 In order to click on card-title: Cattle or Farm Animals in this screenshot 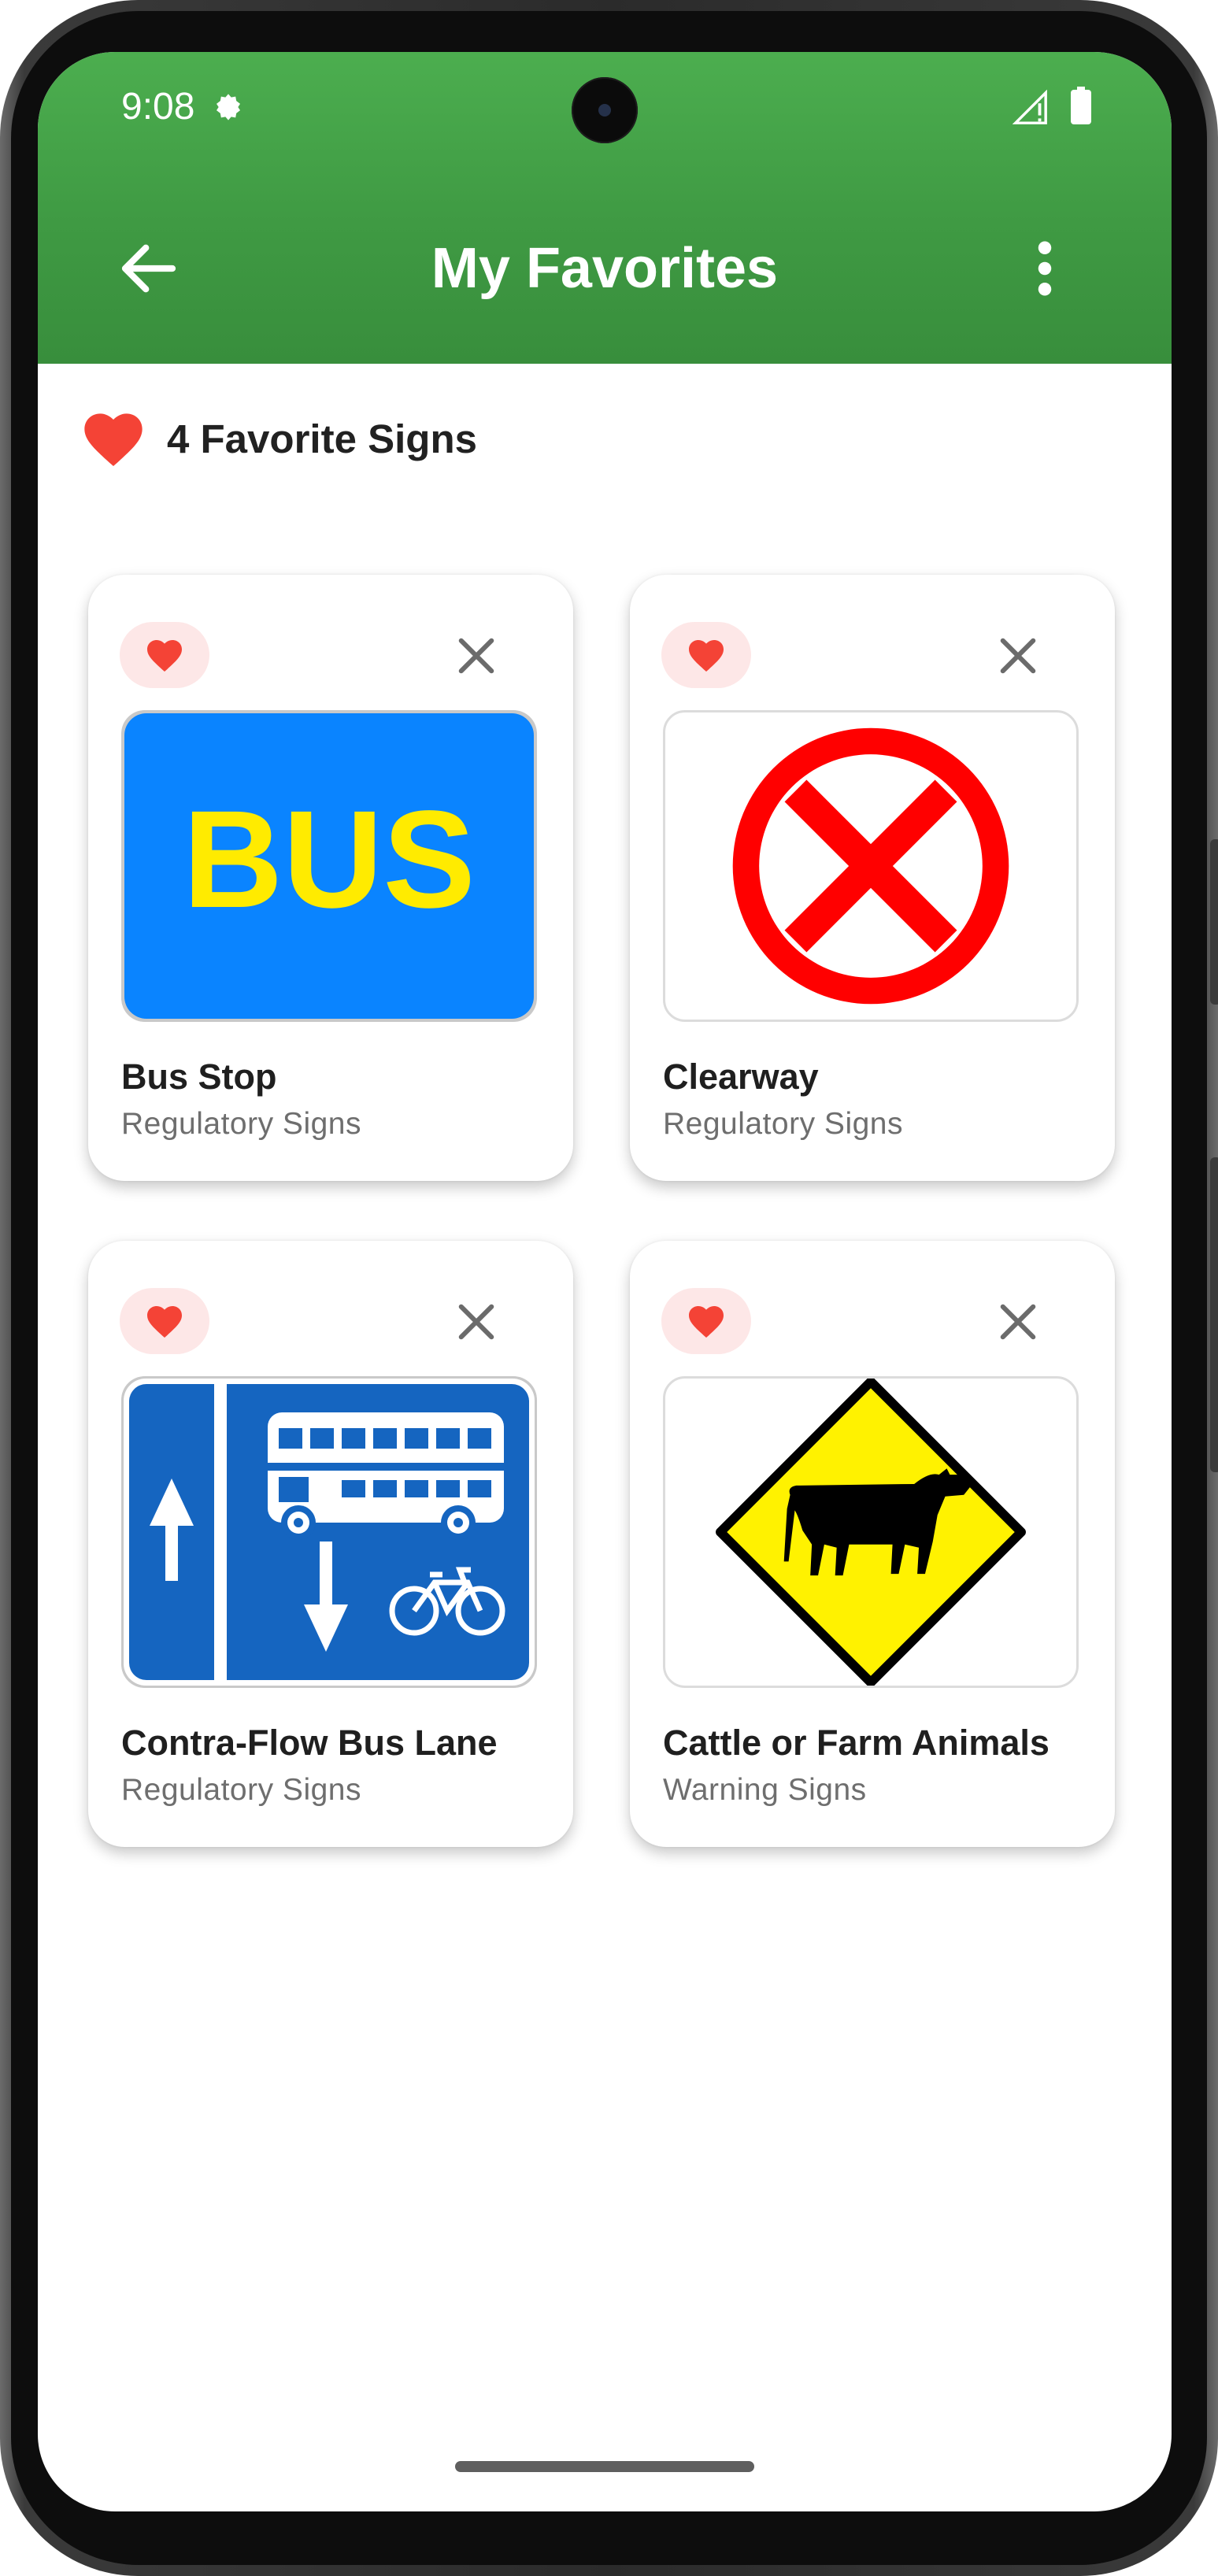, I will do `click(856, 1743)`.